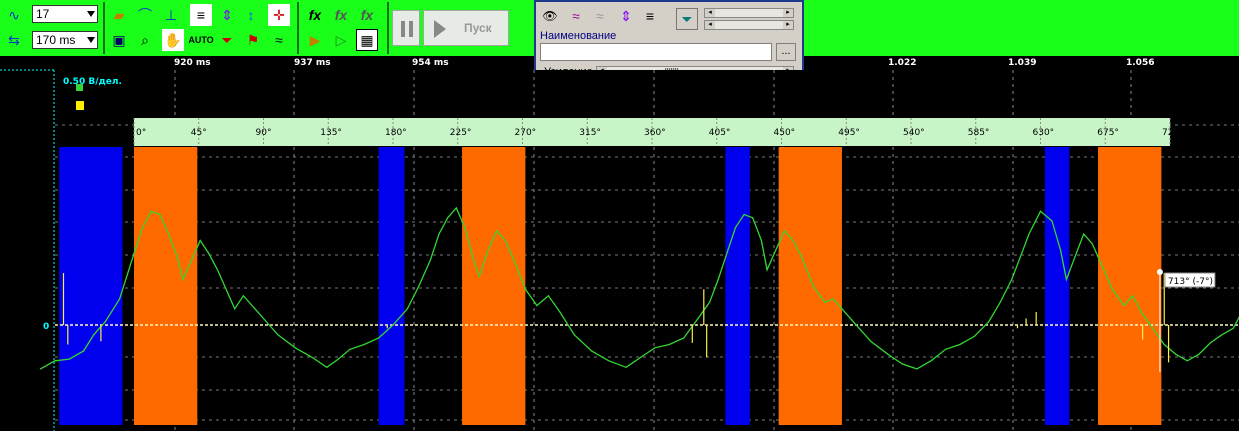 This screenshot has height=431, width=1239. I want to click on cursor-label: 713° (-7°), so click(1190, 282).